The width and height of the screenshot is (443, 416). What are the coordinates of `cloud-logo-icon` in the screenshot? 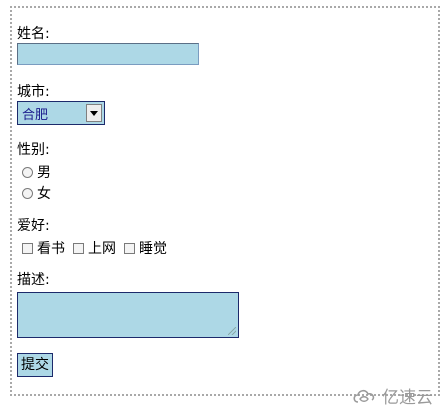 It's located at (364, 396).